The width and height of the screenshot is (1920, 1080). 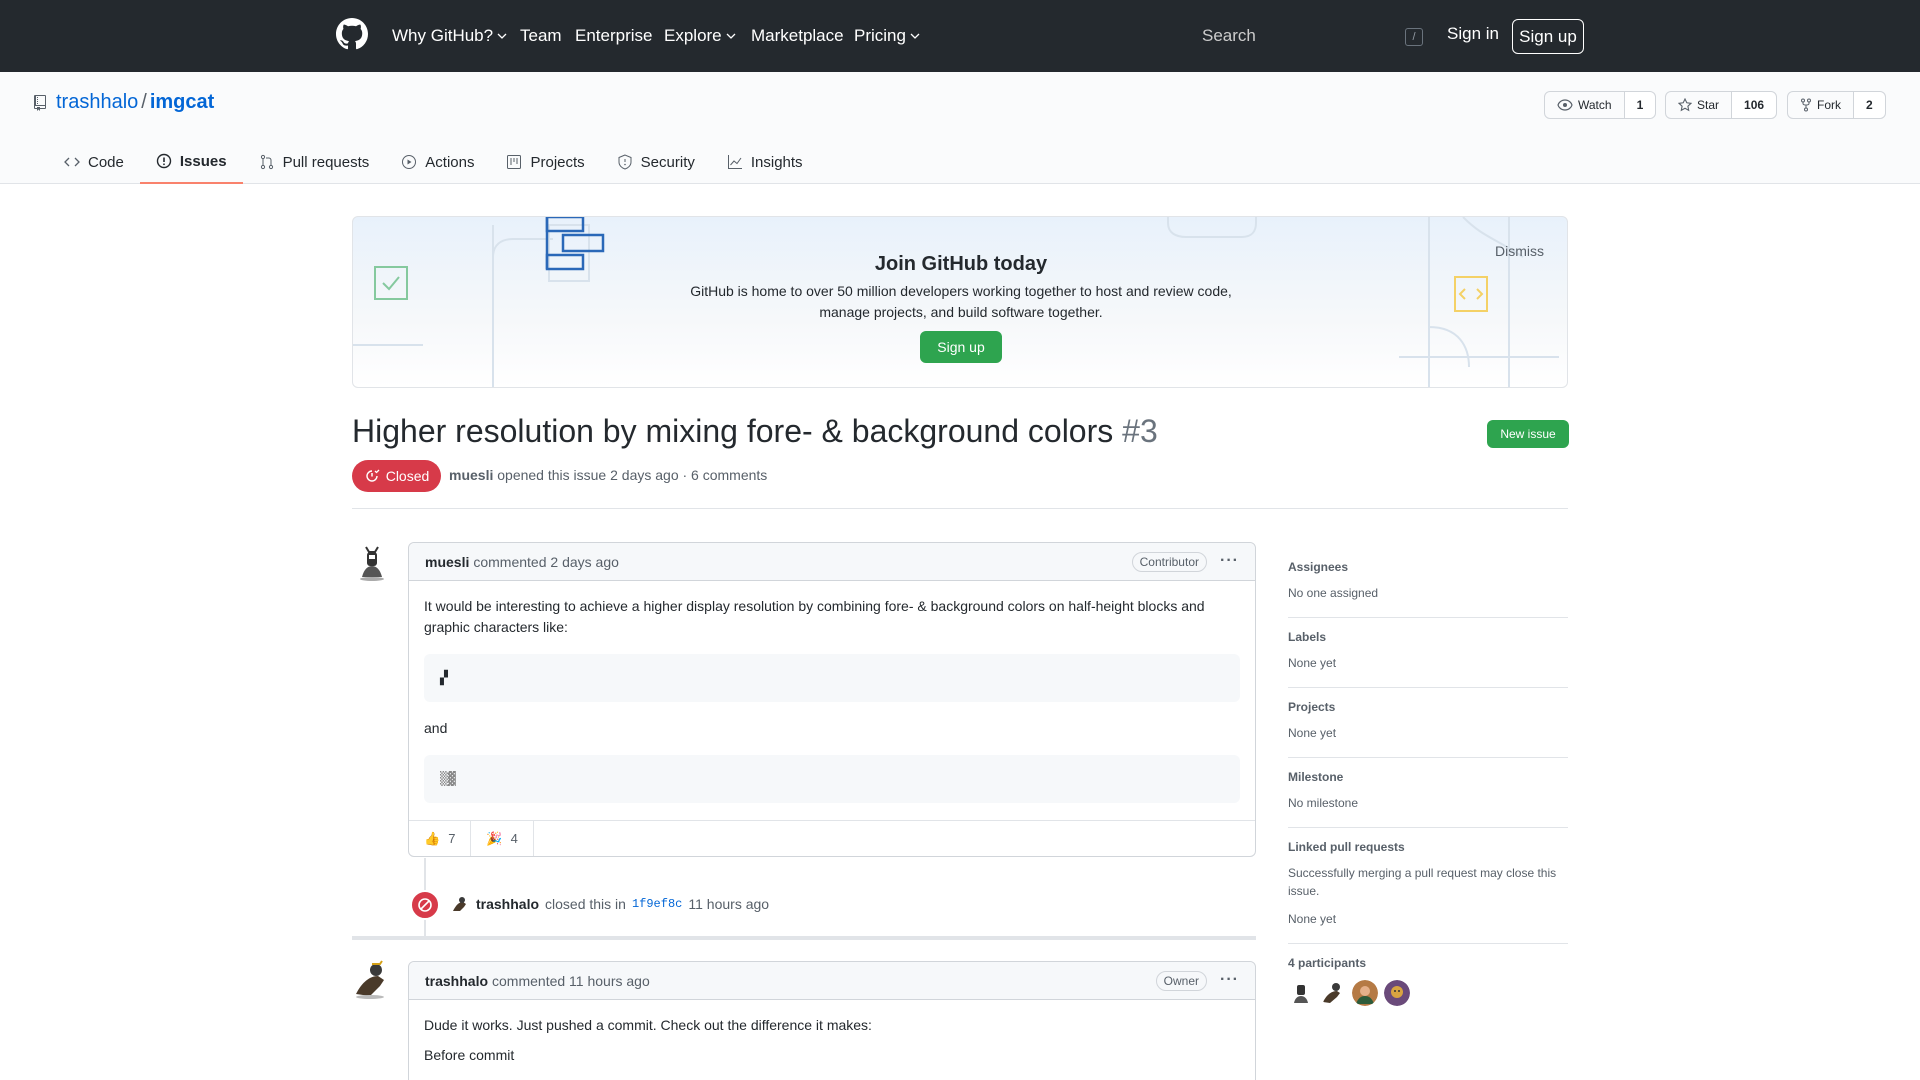 I want to click on issue-state-label: Closed, so click(x=407, y=476).